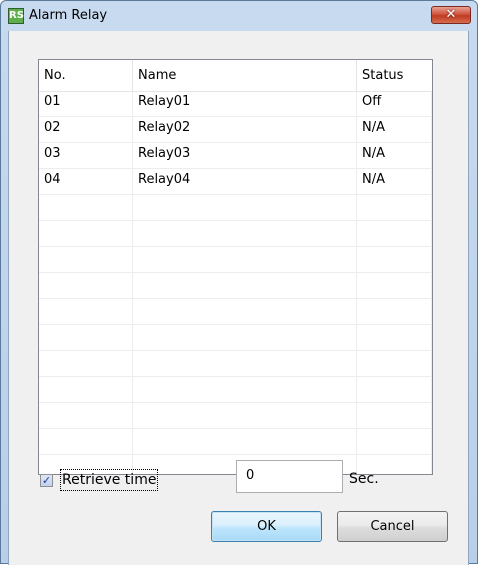  What do you see at coordinates (245, 103) in the screenshot?
I see `row-name: Relay01` at bounding box center [245, 103].